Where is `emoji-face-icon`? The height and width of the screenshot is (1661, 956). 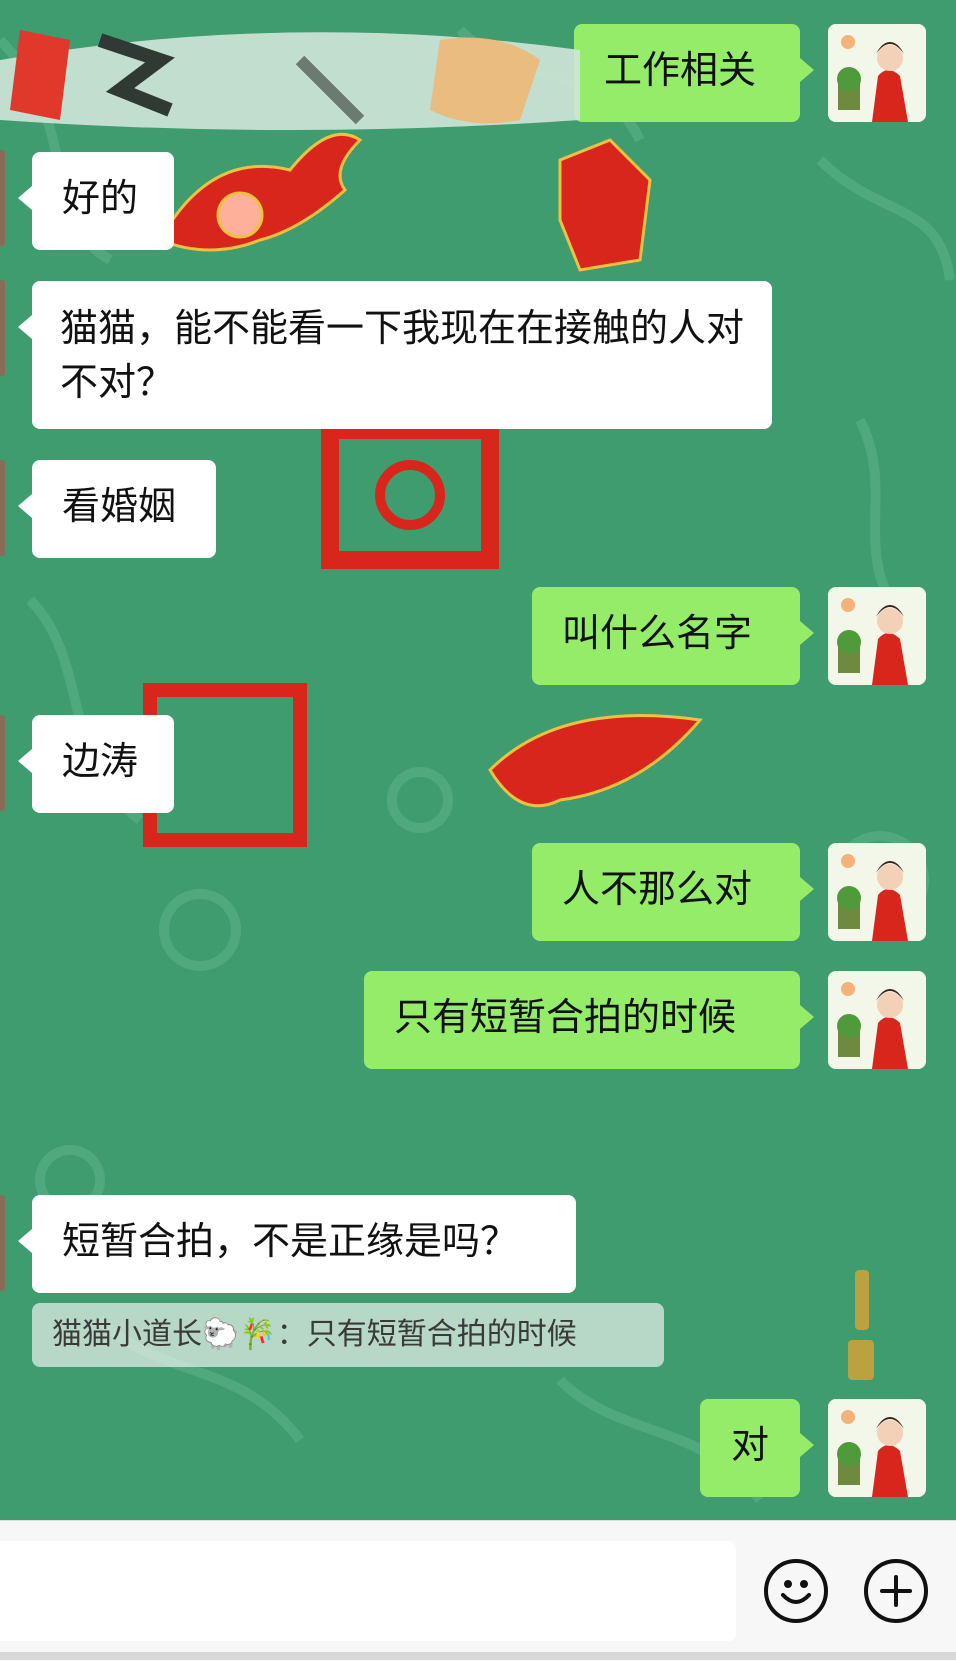
emoji-face-icon is located at coordinates (796, 1592).